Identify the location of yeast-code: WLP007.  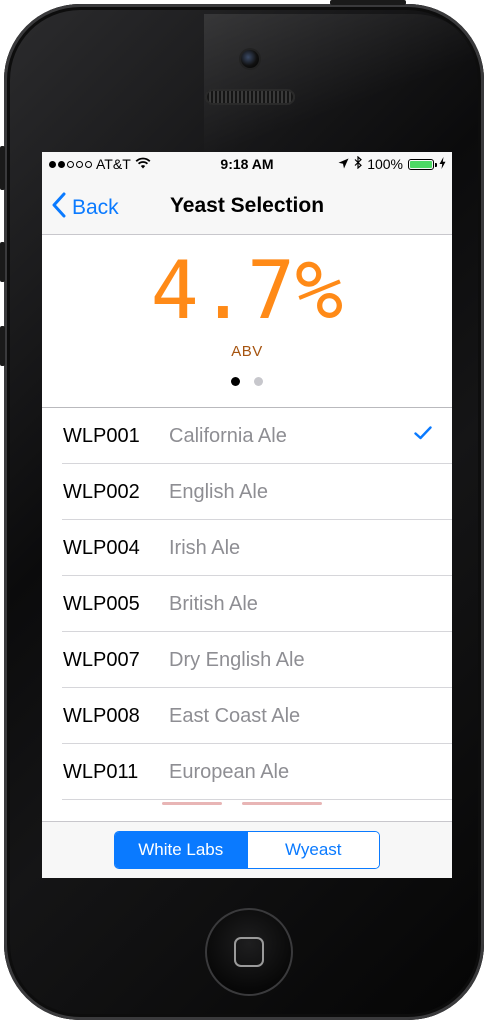
(101, 660).